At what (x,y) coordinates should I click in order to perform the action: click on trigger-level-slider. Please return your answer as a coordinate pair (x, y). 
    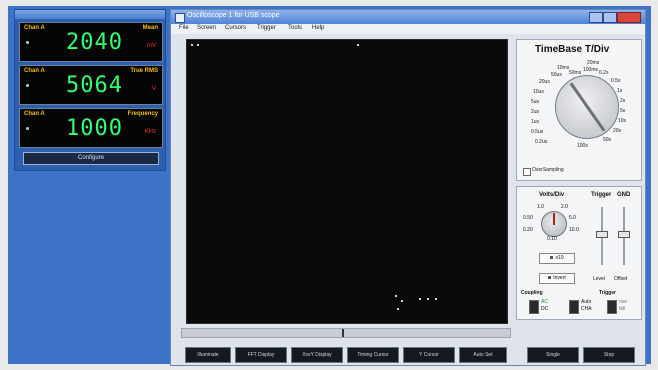
    Looking at the image, I should click on (602, 234).